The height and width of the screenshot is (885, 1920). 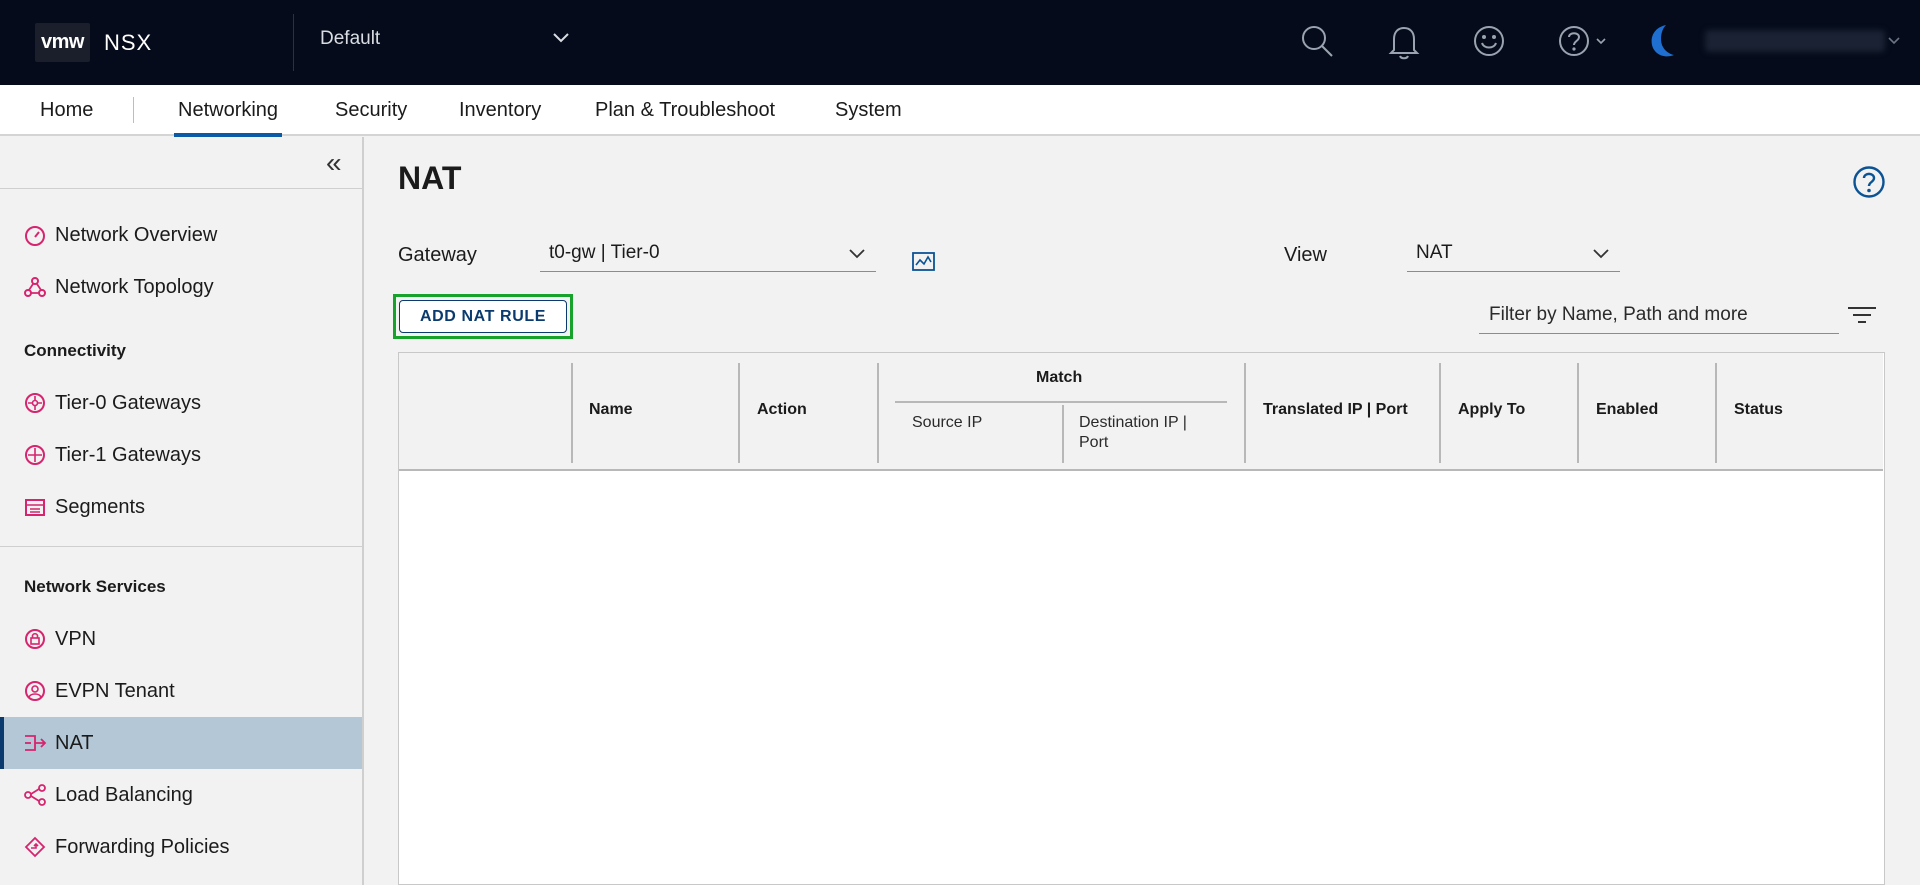 What do you see at coordinates (62, 42) in the screenshot?
I see `vmw-logo: vmw` at bounding box center [62, 42].